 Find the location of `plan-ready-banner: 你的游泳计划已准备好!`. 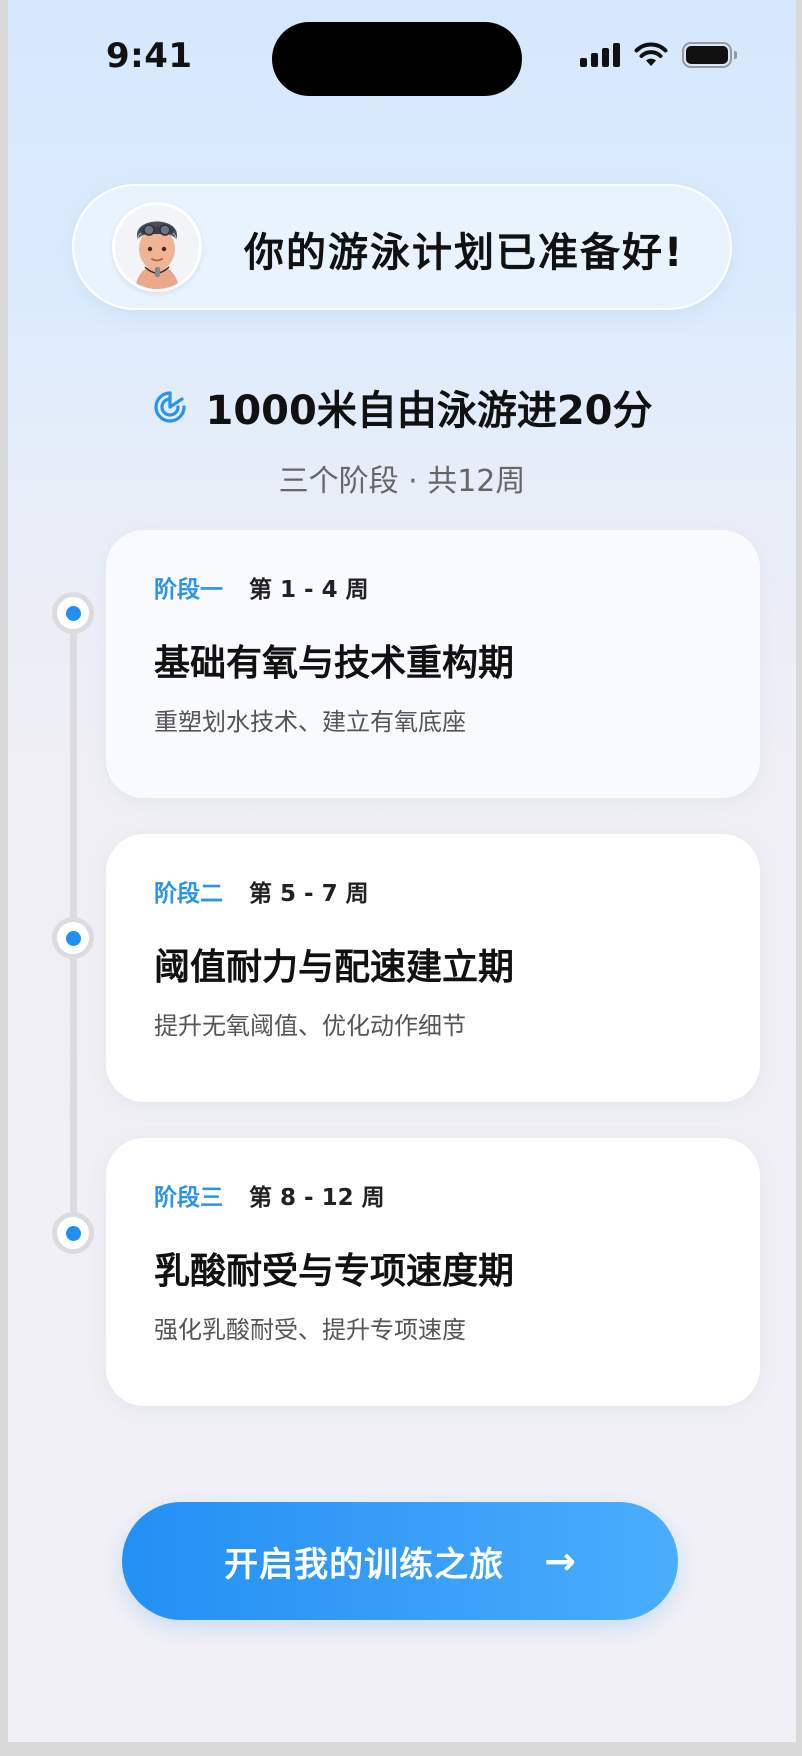

plan-ready-banner: 你的游泳计划已准备好! is located at coordinates (402, 247).